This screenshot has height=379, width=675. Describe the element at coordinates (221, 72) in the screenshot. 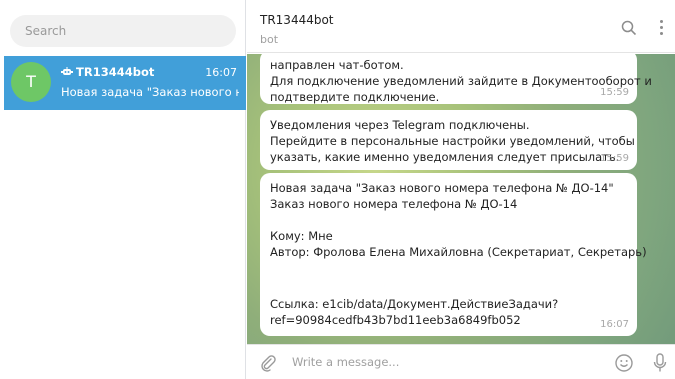

I see `chat-time: 16:07` at that location.